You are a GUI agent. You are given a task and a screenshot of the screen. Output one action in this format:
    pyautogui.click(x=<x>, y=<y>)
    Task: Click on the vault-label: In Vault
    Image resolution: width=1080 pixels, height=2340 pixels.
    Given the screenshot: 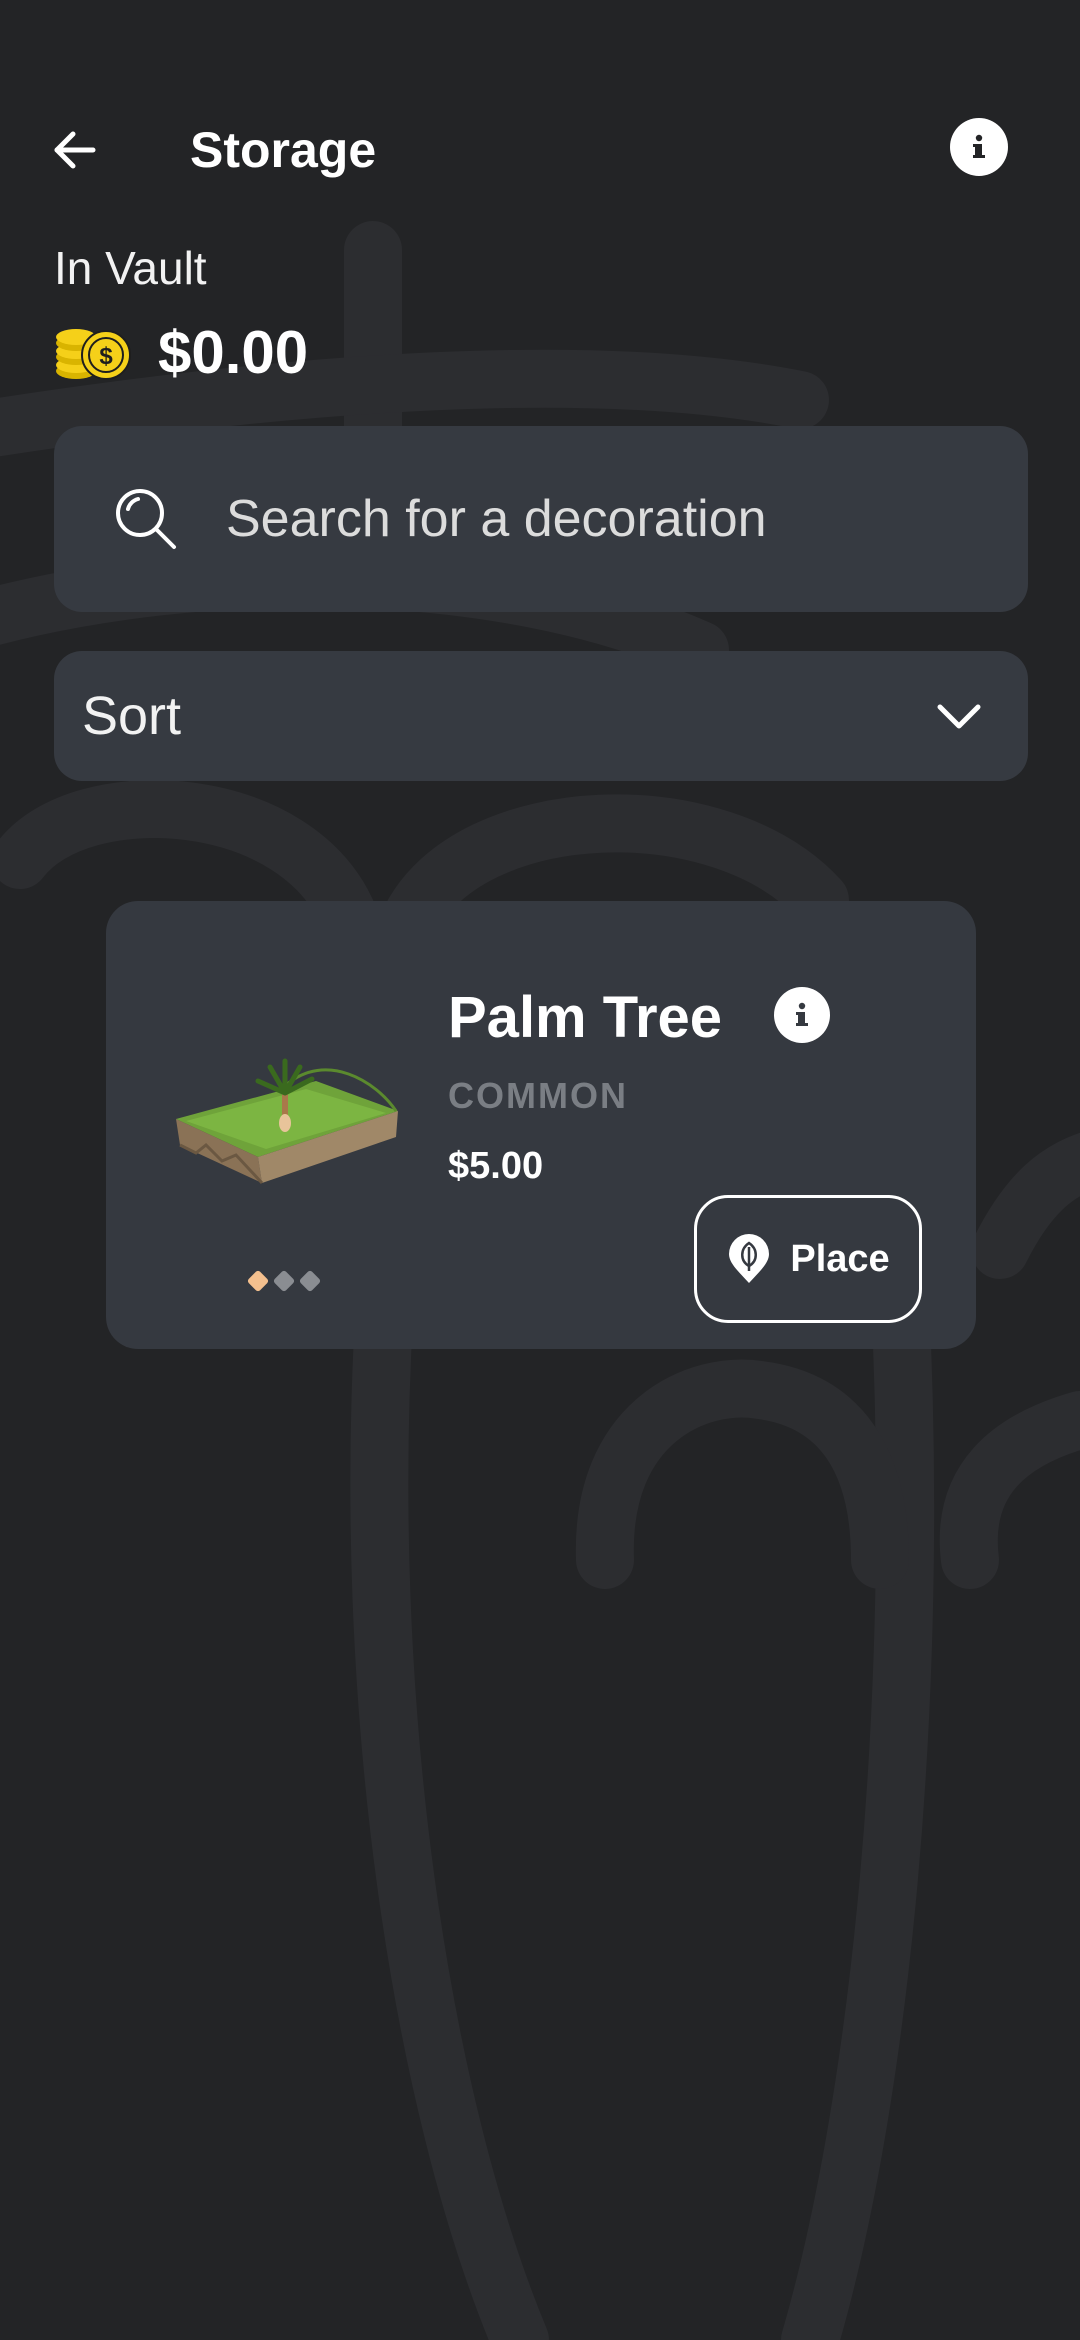 What is the action you would take?
    pyautogui.click(x=130, y=268)
    